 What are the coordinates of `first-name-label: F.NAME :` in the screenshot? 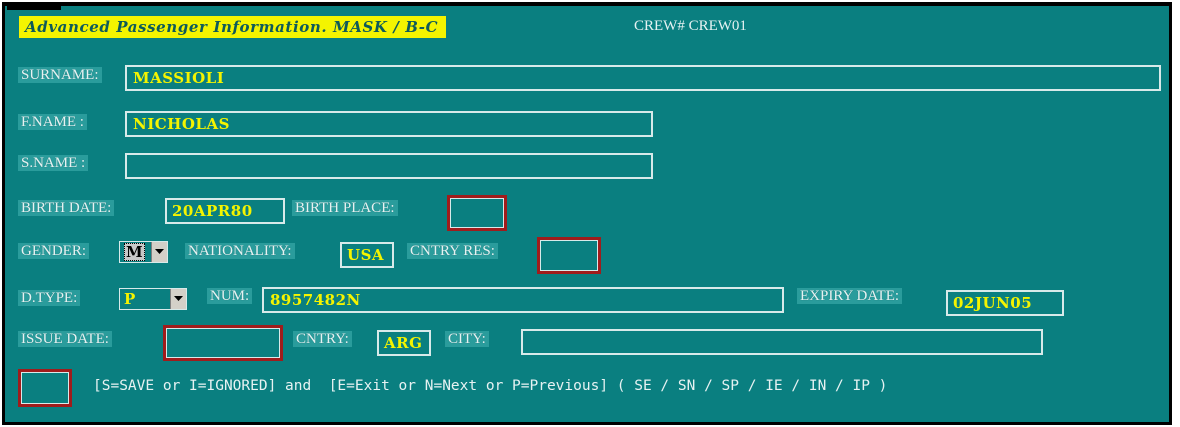 It's located at (52, 122).